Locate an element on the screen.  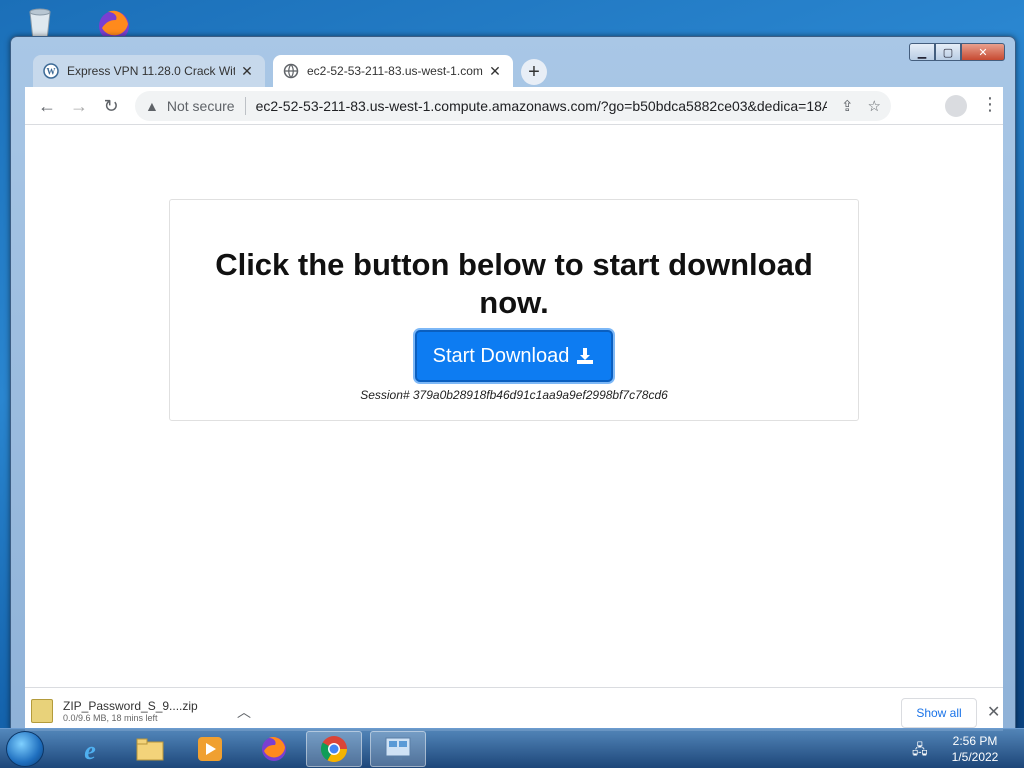
wordpress-icon: W is located at coordinates (51, 71).